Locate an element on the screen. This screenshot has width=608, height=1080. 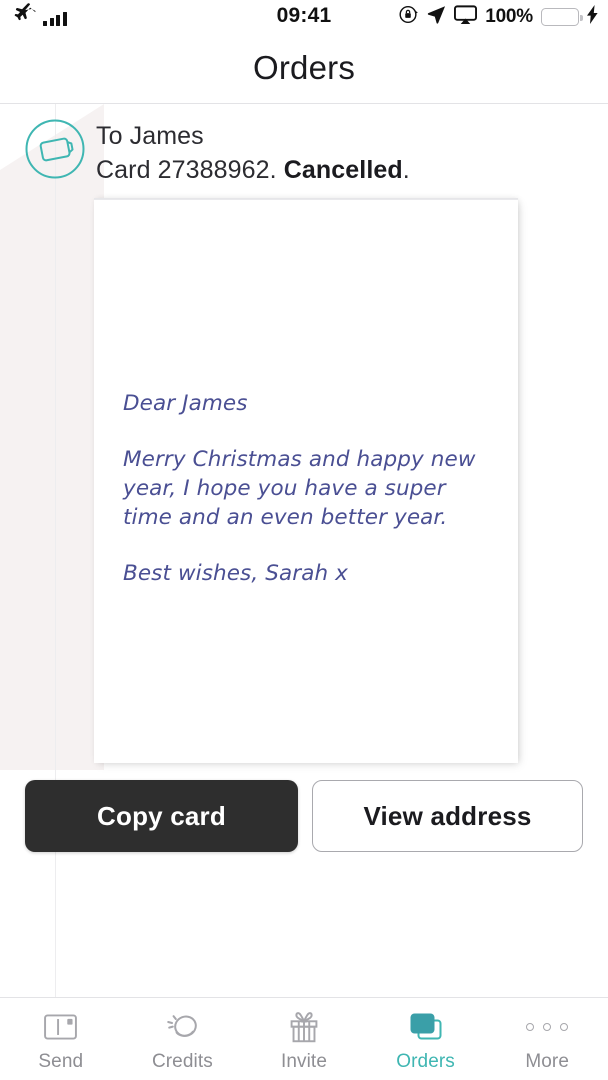
card-back-panel is located at coordinates (52, 437).